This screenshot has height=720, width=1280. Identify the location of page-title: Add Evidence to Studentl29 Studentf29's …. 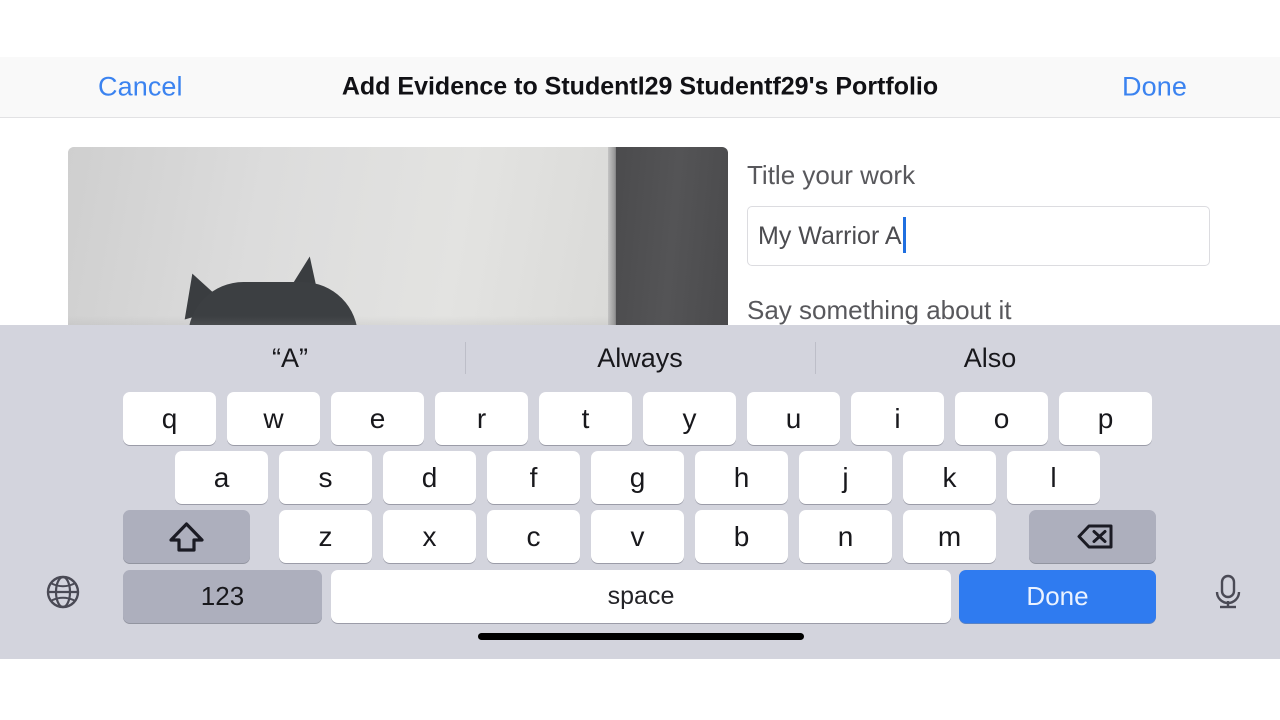
(640, 86).